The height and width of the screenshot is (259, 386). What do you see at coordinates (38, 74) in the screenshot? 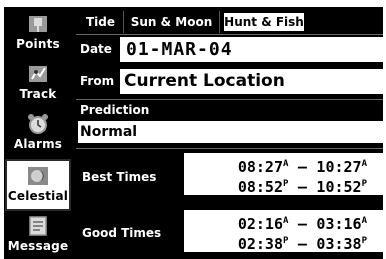
I see `track-icon` at bounding box center [38, 74].